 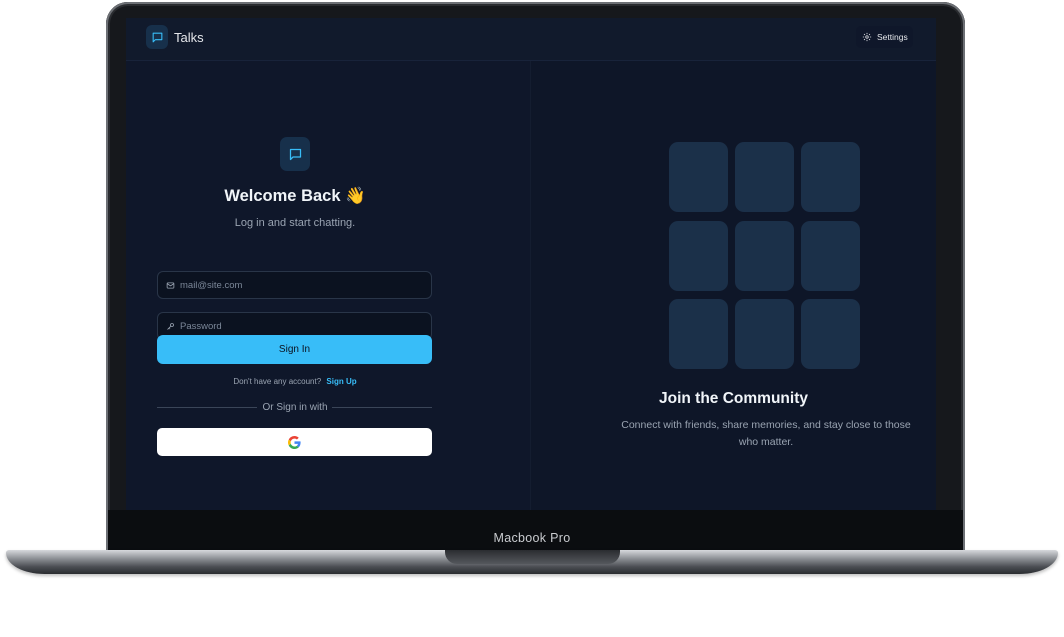 I want to click on signup-row: Don't have any account? Sign Up, so click(x=295, y=381).